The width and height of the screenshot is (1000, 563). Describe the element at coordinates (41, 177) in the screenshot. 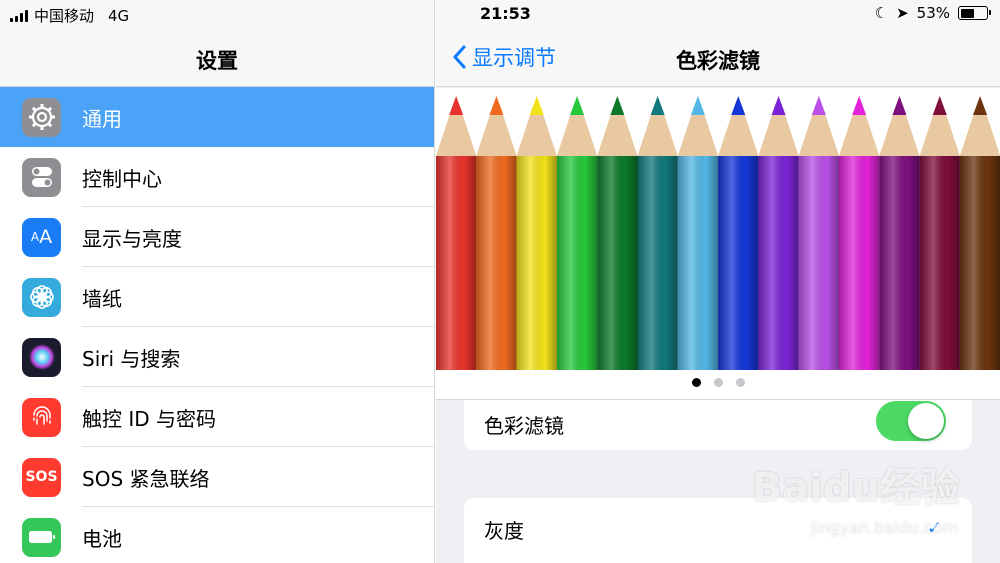

I see `control-center-icon` at that location.